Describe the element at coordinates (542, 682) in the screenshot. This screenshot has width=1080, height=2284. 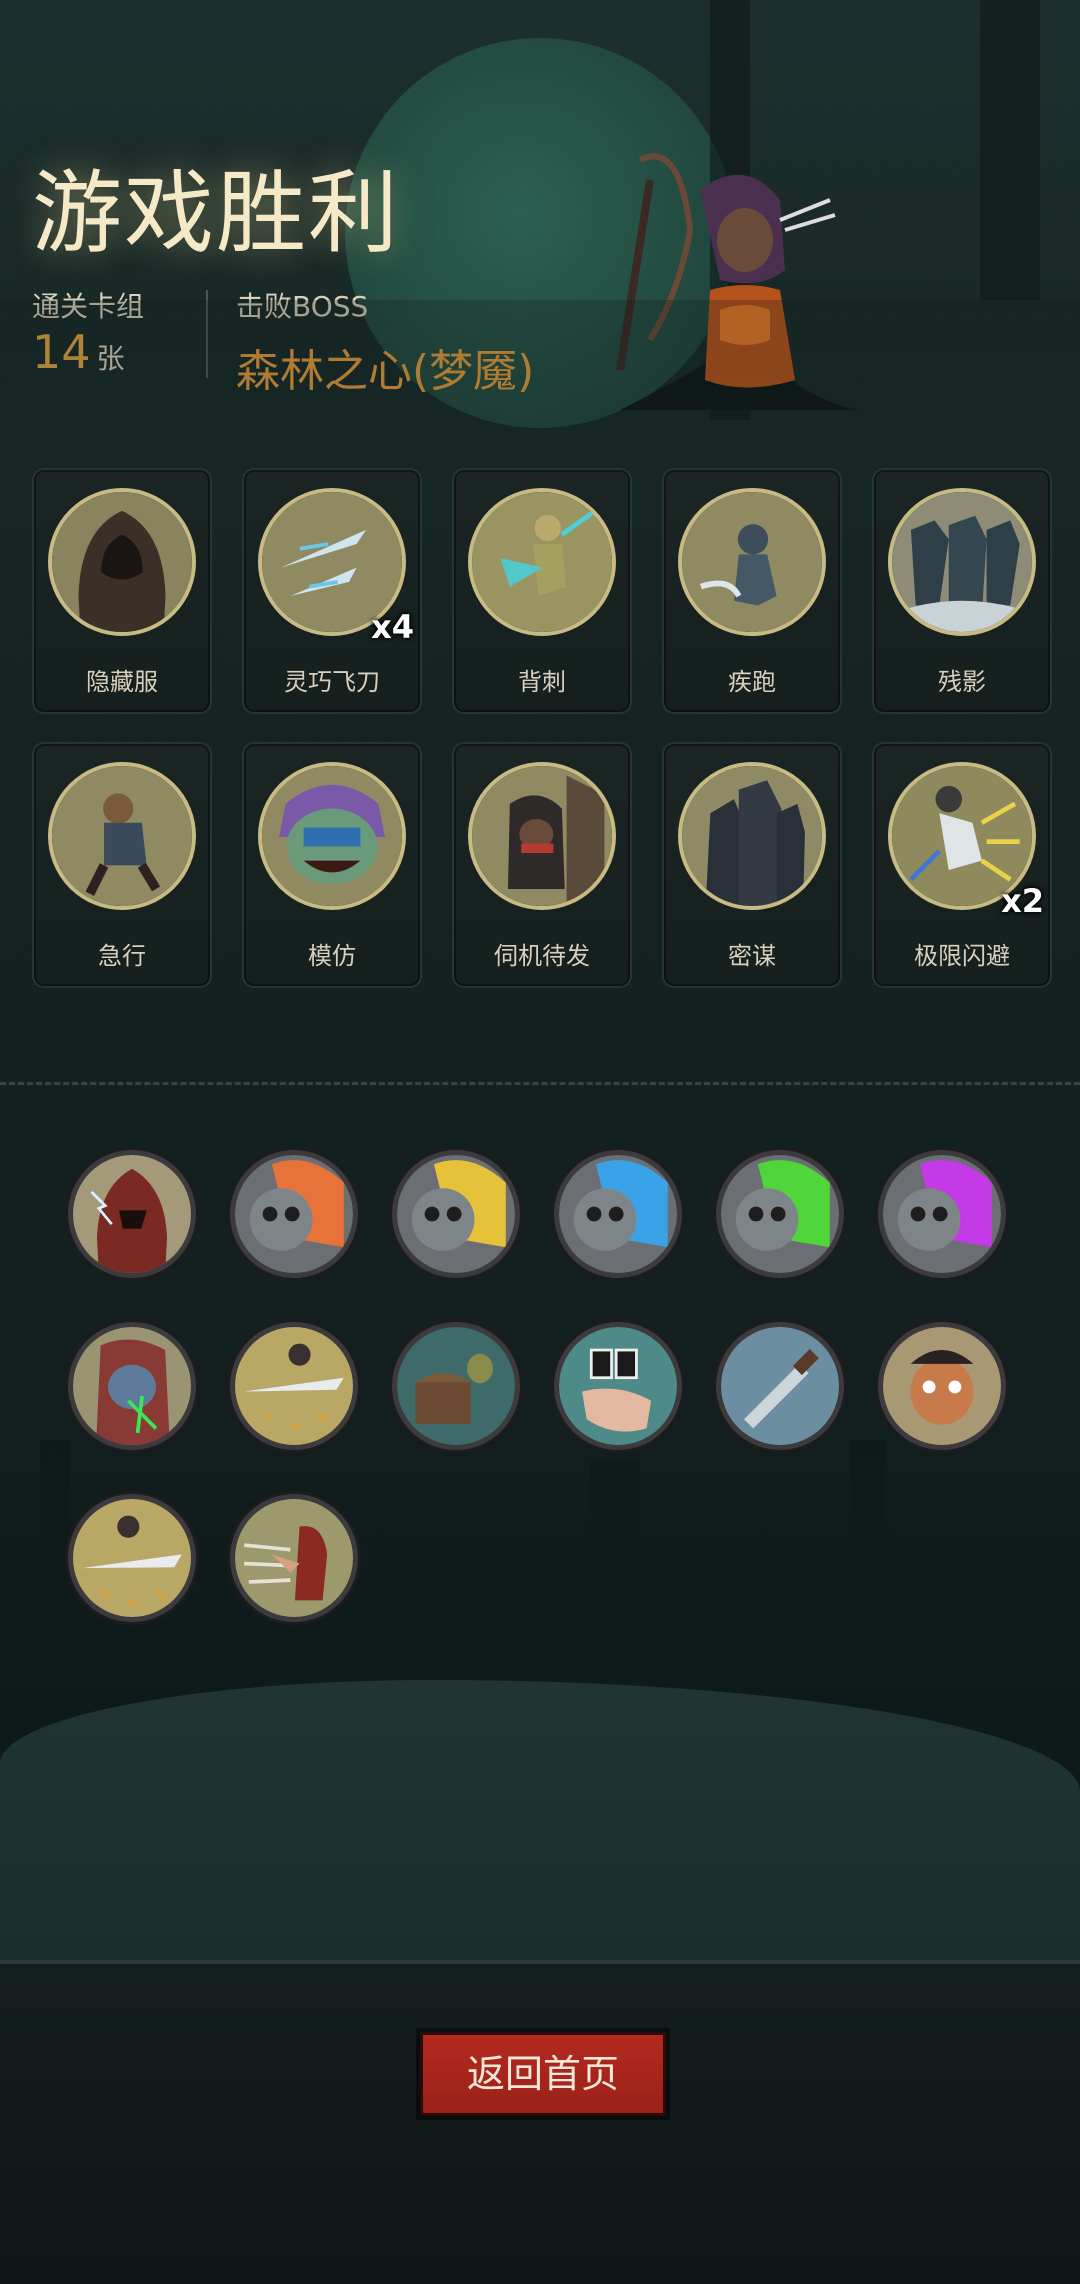
I see `card-name: 背刺` at that location.